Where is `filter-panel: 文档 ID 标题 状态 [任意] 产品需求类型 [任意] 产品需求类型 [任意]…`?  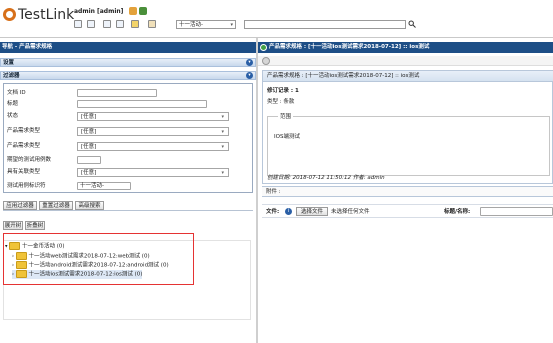
filter-panel: 文档 ID 标题 状态 [任意] 产品需求类型 [任意] 产品需求类型 [任意]… is located at coordinates (128, 138).